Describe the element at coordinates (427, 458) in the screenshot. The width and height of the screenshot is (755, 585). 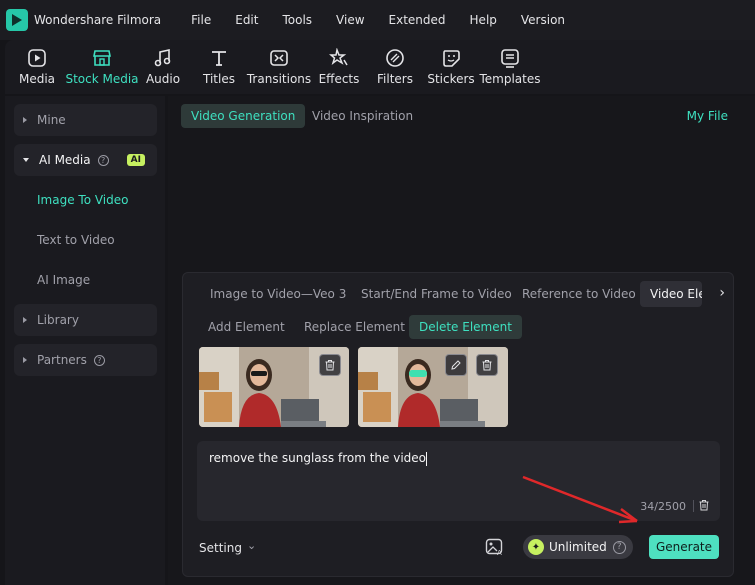
I see `text-cursor` at that location.